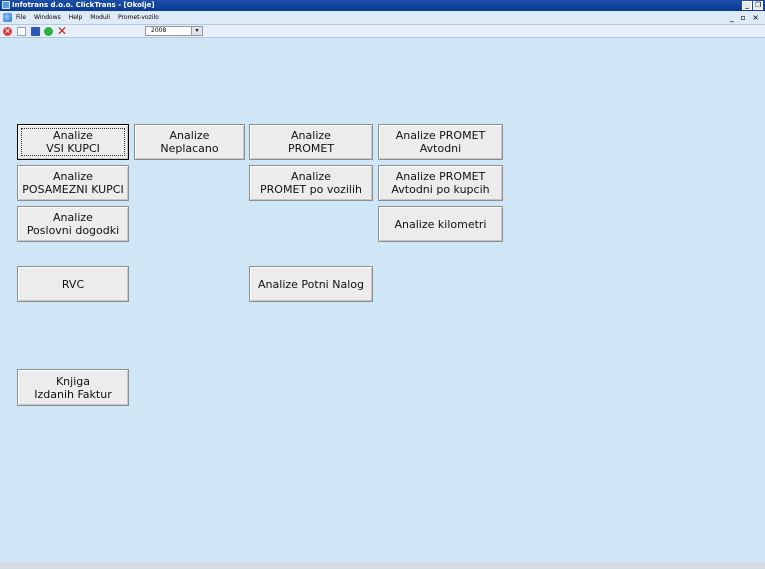 The image size is (765, 569). I want to click on analize-posamezni-kupci-button: Analize POSAMEZNI KUPCI, so click(73, 183).